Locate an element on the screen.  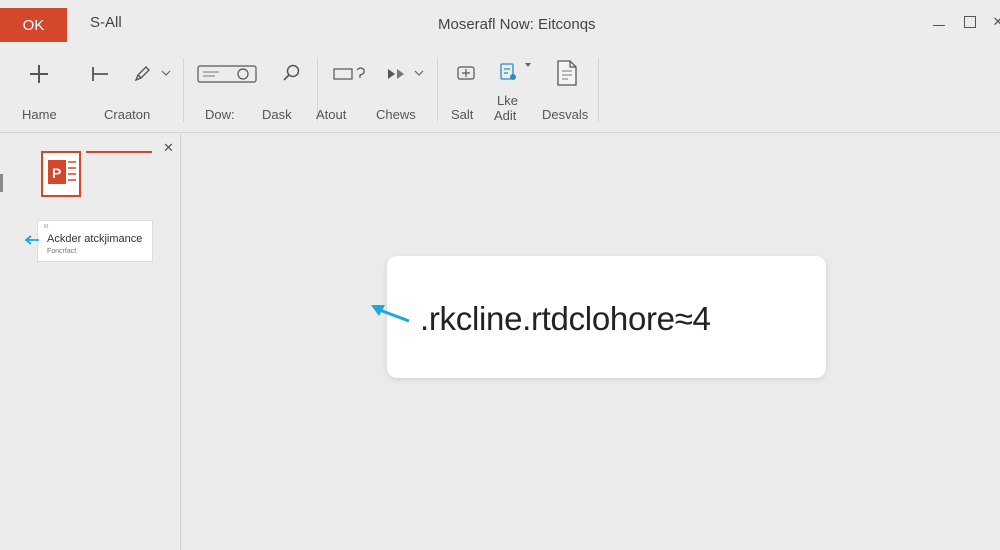
powerpoint-letter: P is located at coordinates (56, 173).